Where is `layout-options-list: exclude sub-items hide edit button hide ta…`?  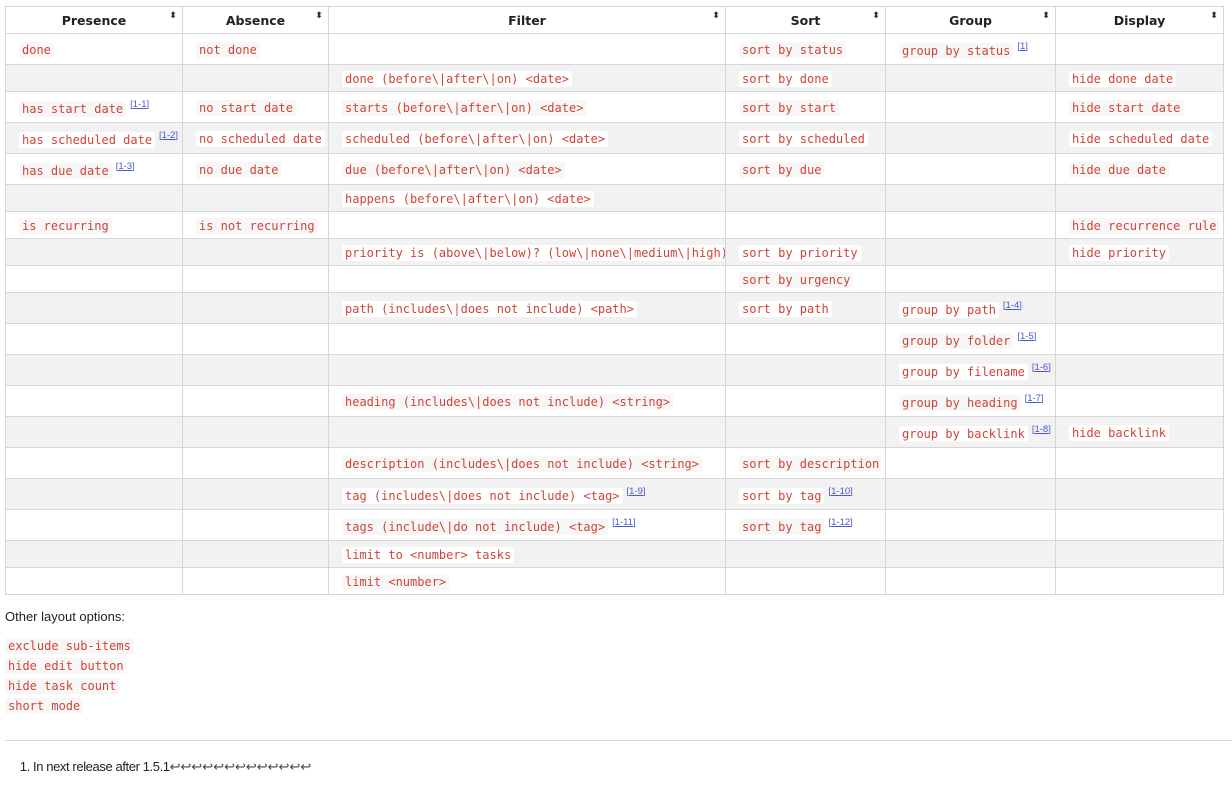 layout-options-list: exclude sub-items hide edit button hide ta… is located at coordinates (69, 677).